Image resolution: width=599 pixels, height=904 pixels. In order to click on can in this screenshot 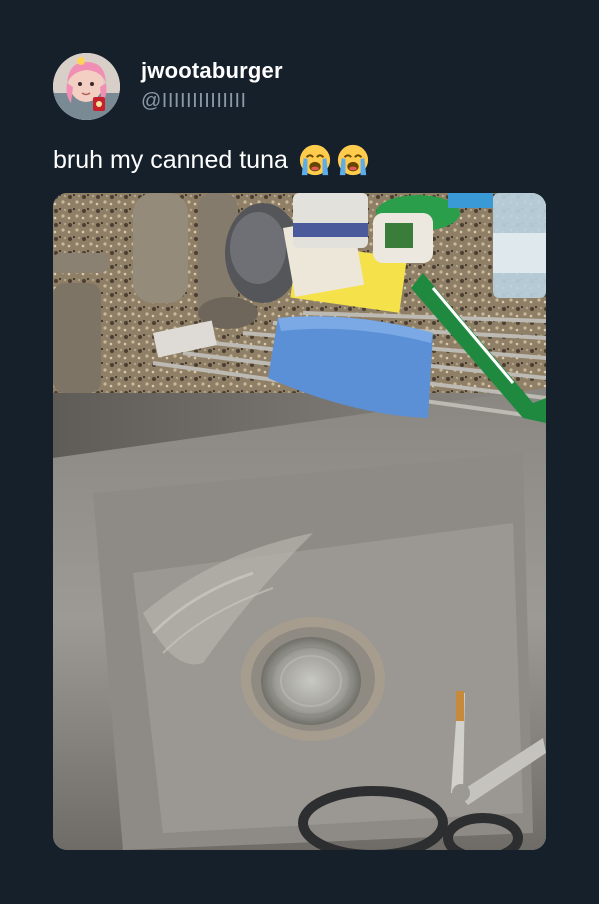, I will do `click(330, 220)`.